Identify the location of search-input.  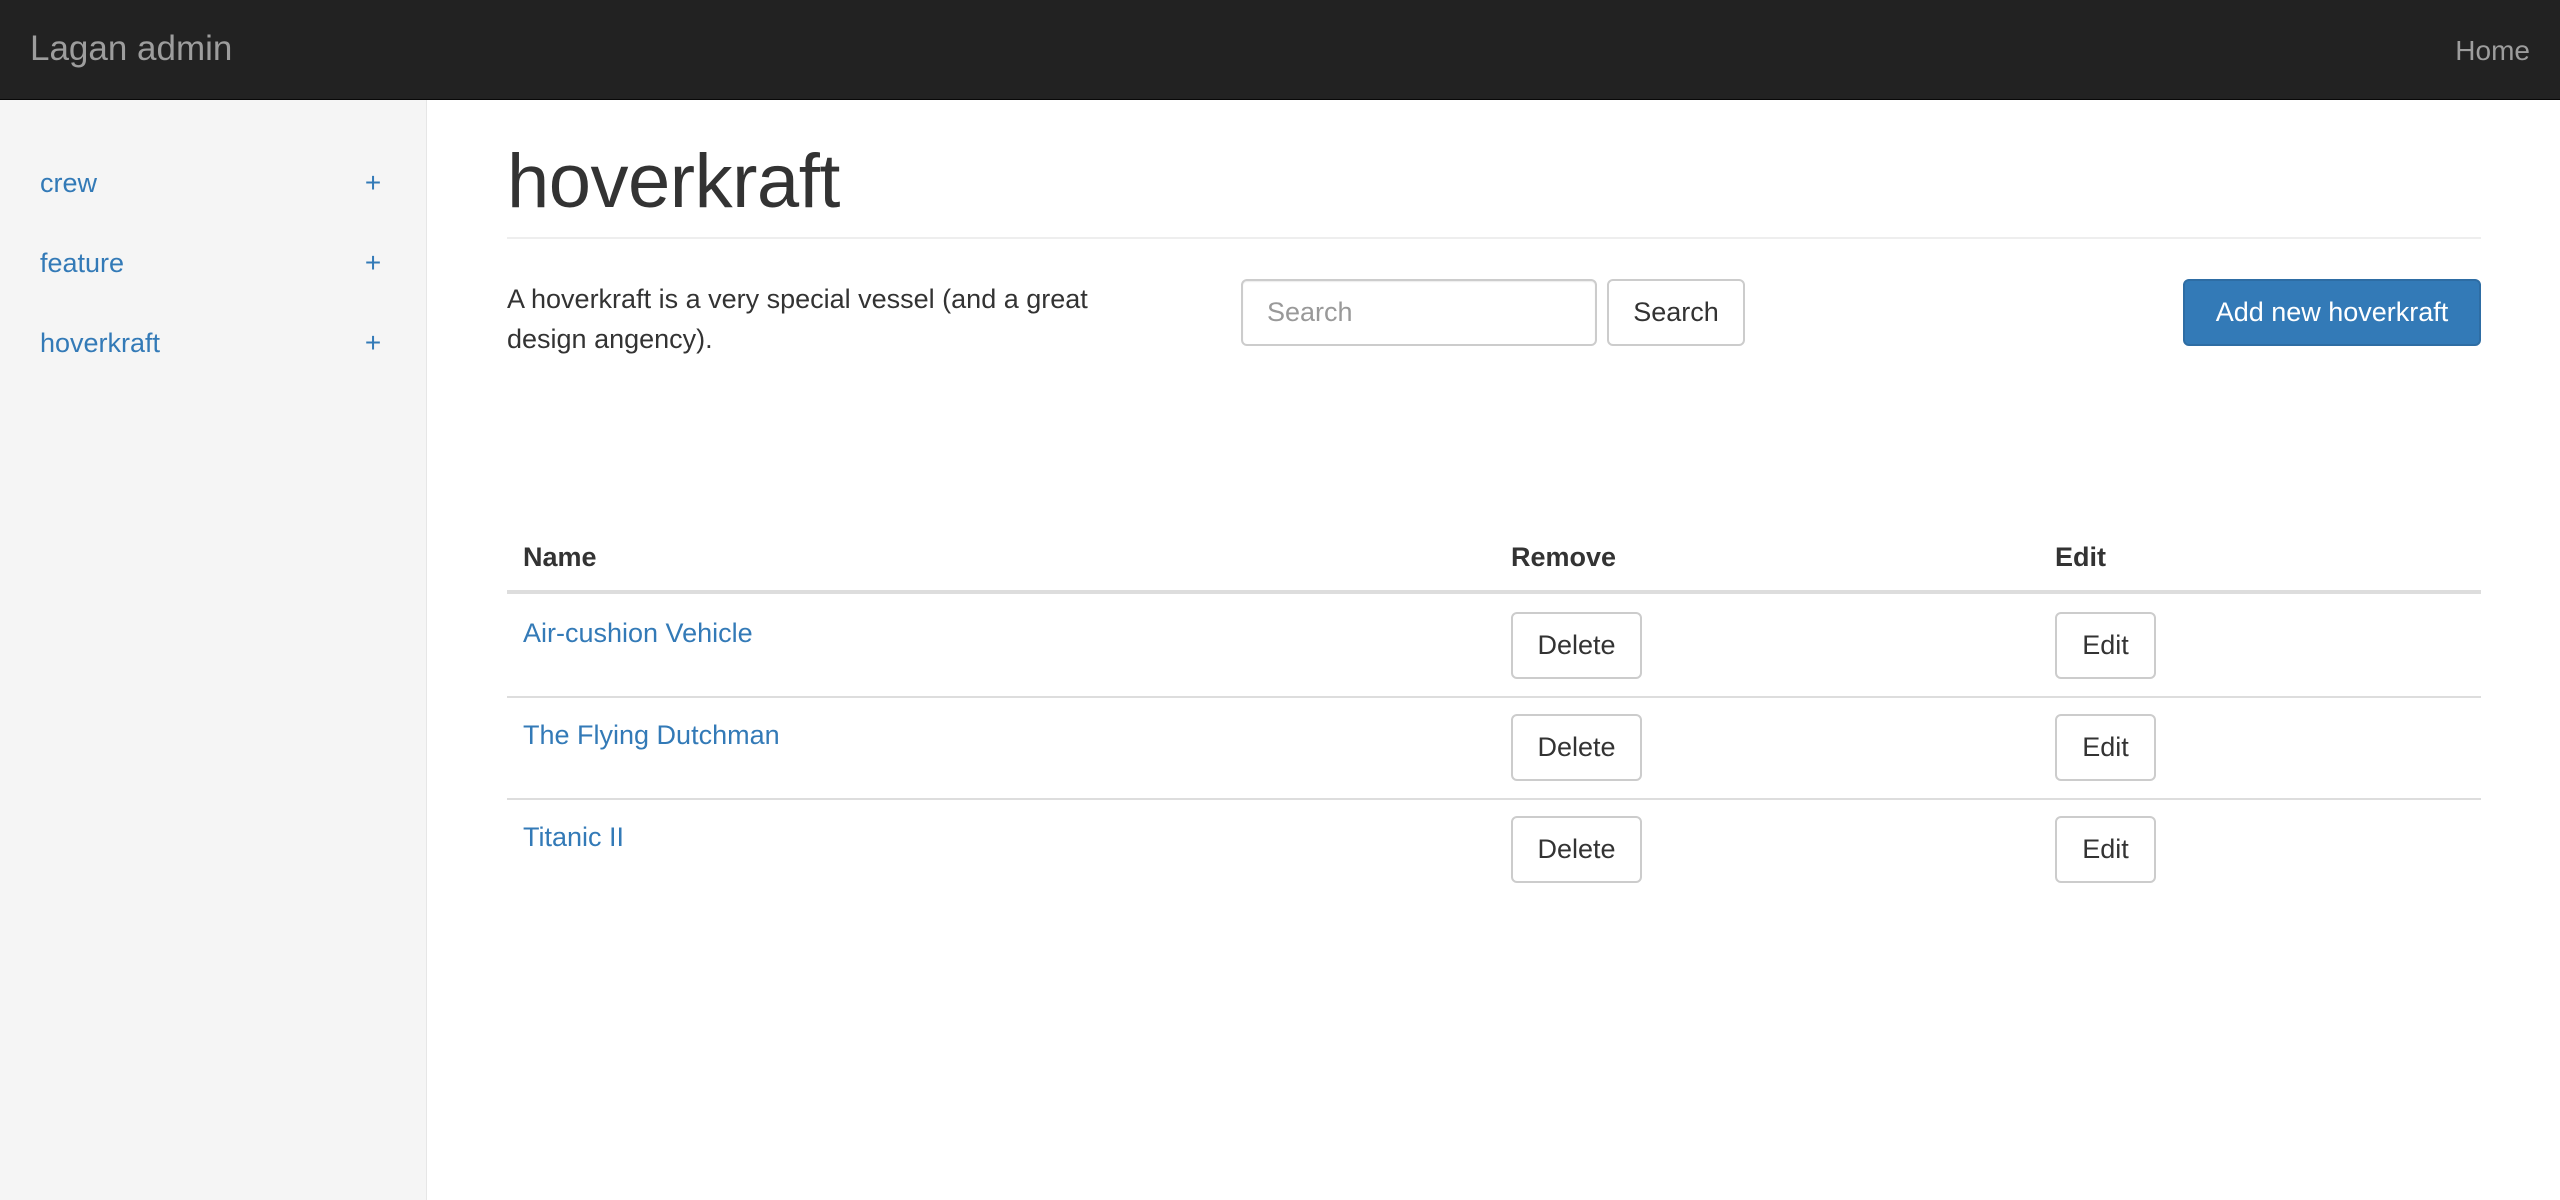
(1419, 312).